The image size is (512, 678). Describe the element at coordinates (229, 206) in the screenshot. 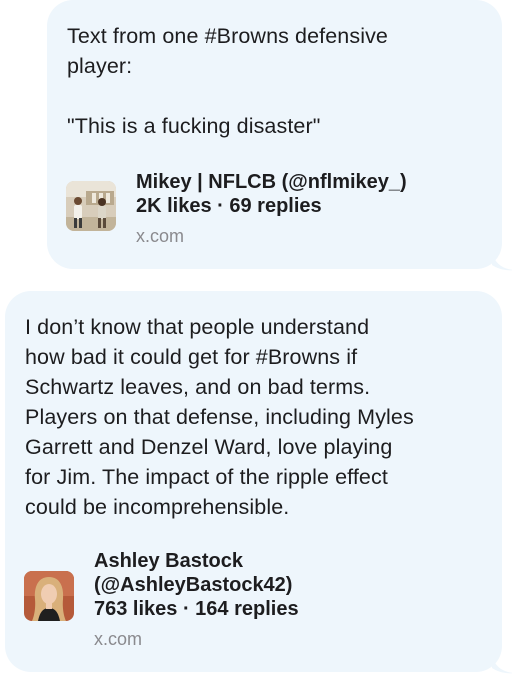

I see `link-preview-stats: 2K likes · 69 replies` at that location.